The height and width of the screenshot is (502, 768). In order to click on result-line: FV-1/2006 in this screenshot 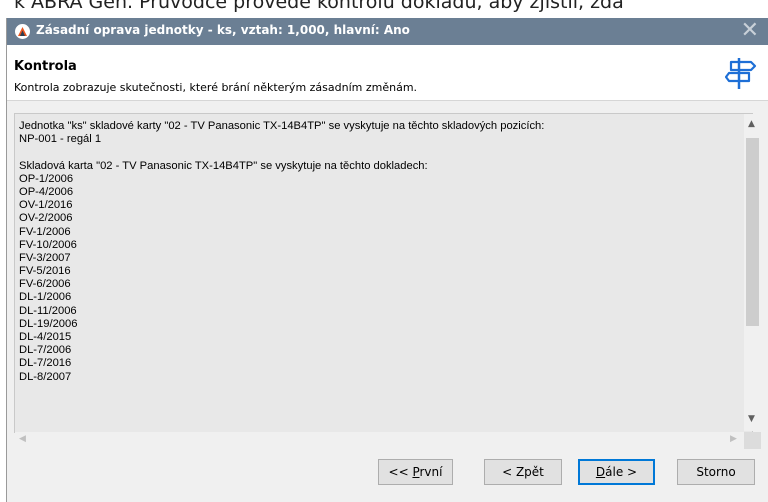, I will do `click(45, 231)`.